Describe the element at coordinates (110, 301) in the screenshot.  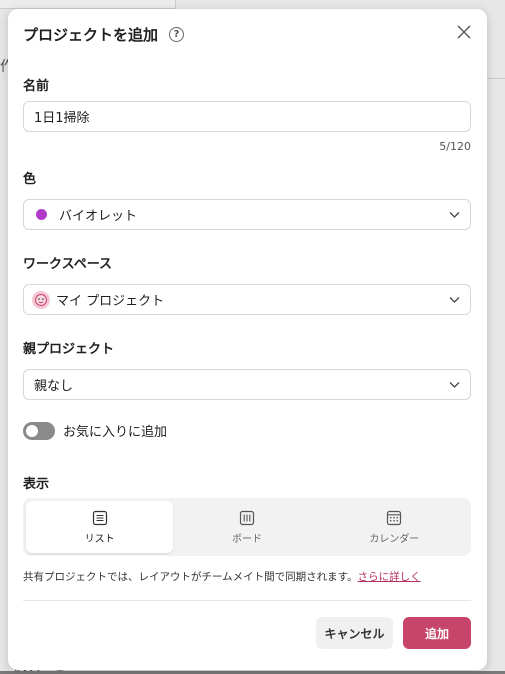
I see `workspace-value: マイ プロジェクト` at that location.